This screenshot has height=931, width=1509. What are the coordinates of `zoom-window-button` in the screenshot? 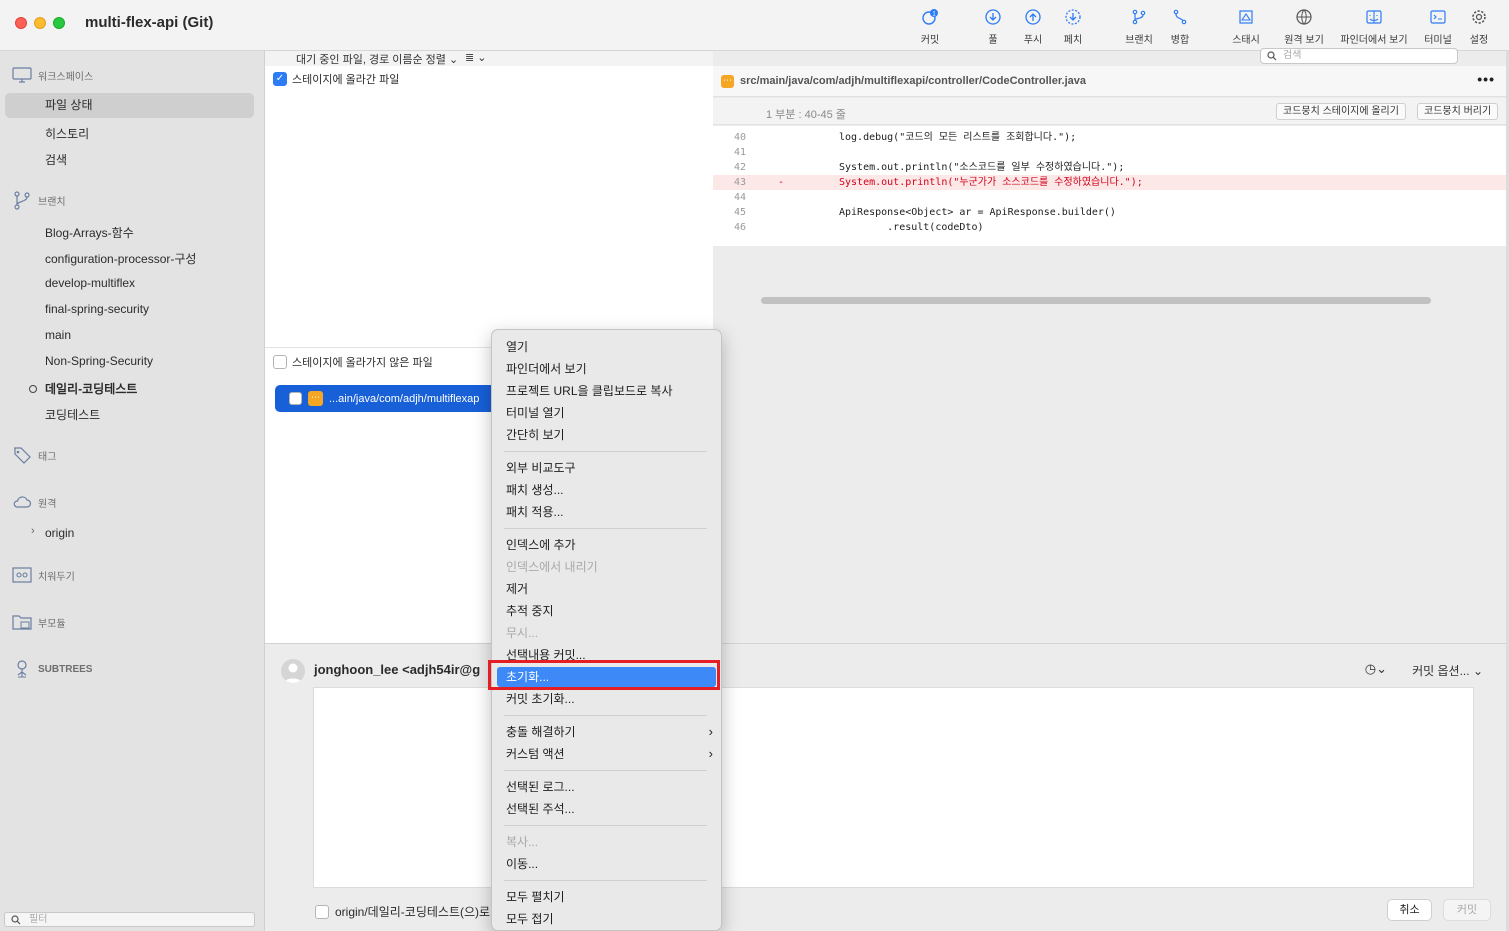 It's located at (59, 23).